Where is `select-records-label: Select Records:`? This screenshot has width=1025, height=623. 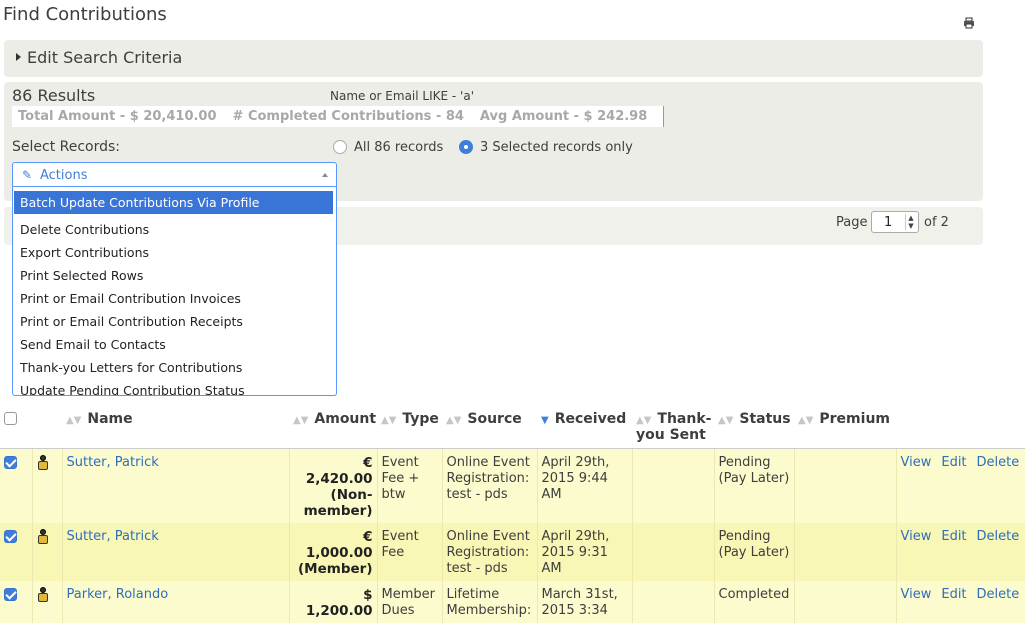
select-records-label: Select Records: is located at coordinates (66, 147).